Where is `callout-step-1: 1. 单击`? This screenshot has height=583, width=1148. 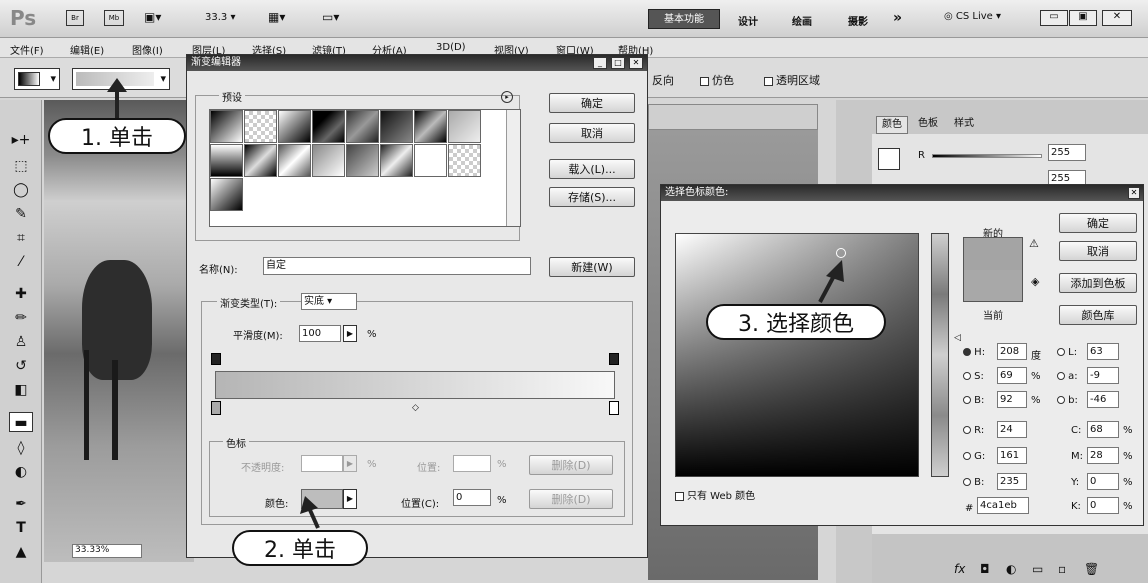 callout-step-1: 1. 单击 is located at coordinates (117, 136).